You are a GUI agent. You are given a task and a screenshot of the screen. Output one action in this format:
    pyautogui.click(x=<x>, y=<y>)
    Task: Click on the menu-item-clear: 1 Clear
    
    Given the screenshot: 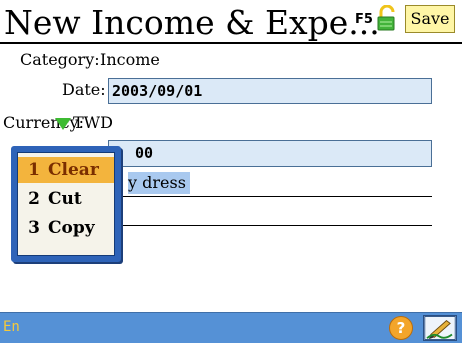 What is the action you would take?
    pyautogui.click(x=66, y=170)
    